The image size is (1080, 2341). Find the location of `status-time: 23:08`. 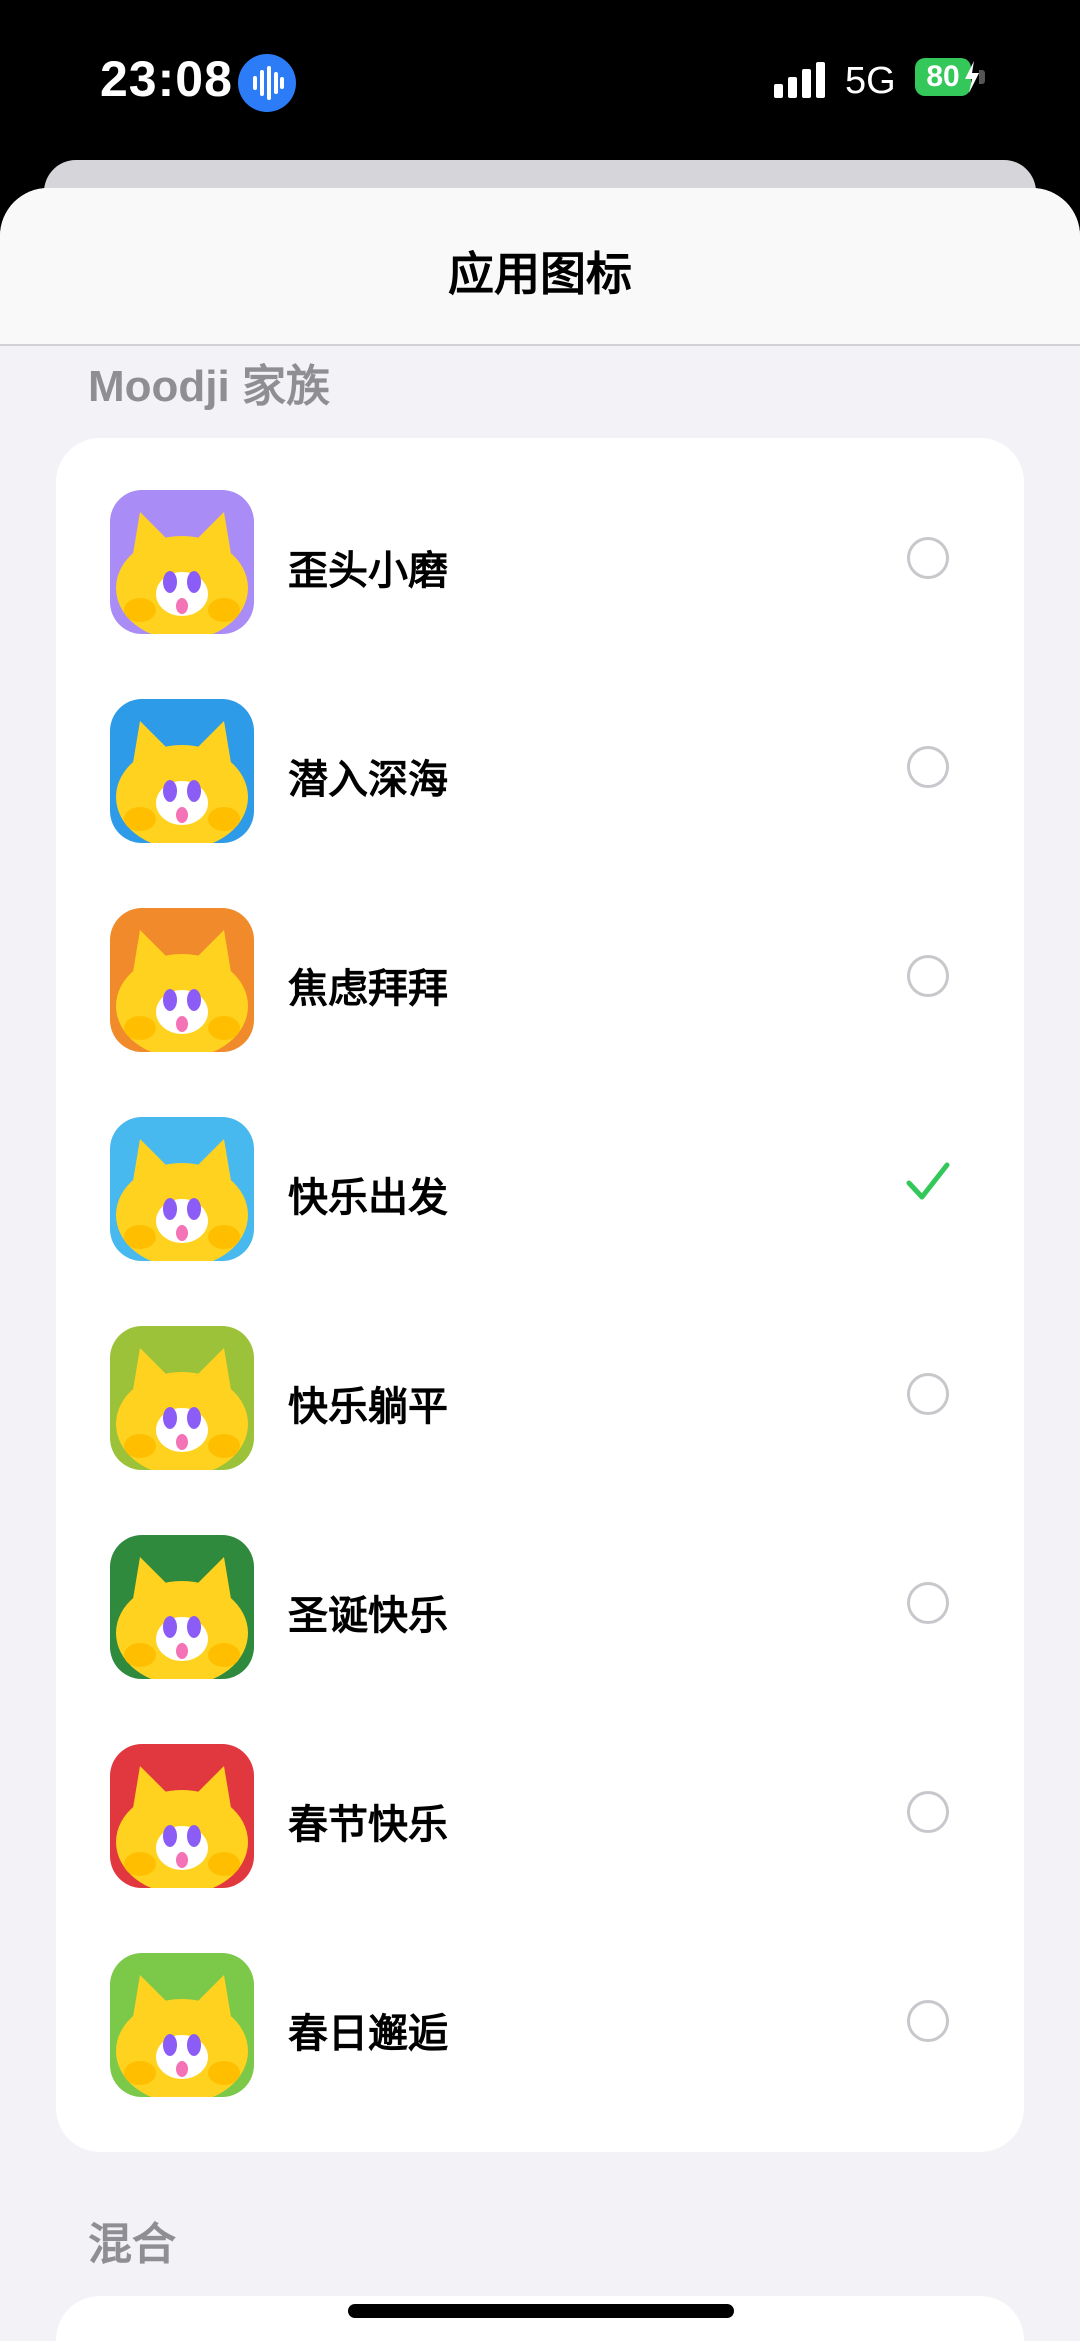

status-time: 23:08 is located at coordinates (166, 79).